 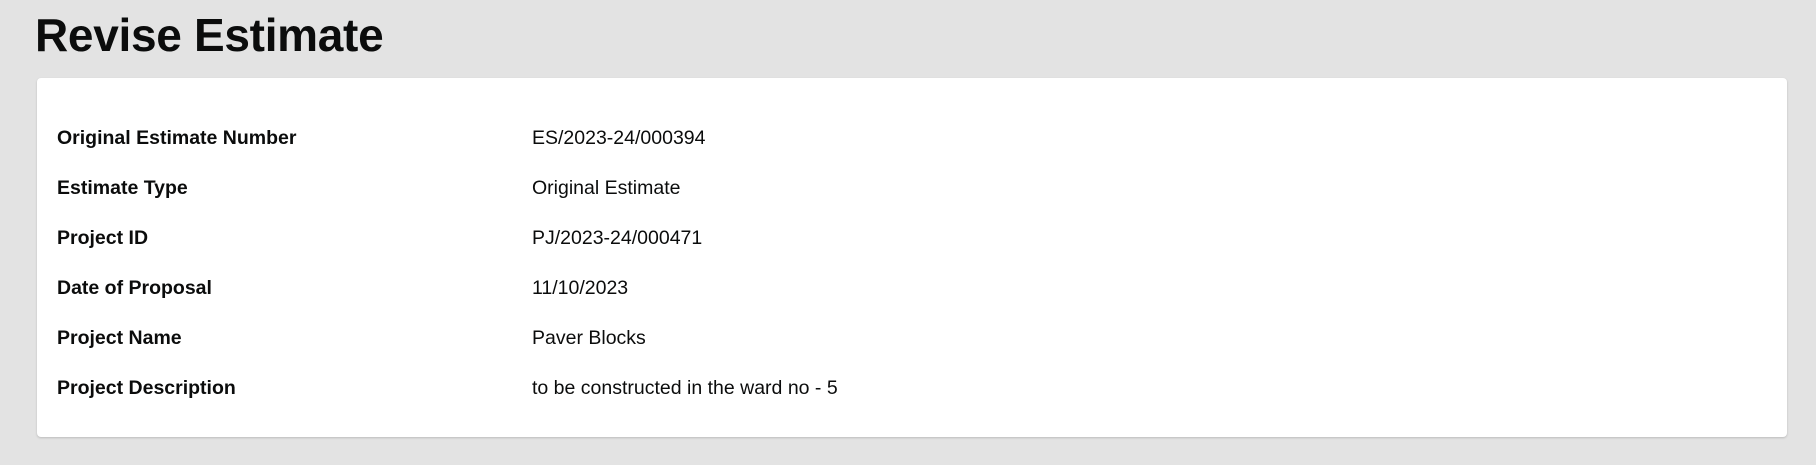 What do you see at coordinates (617, 237) in the screenshot?
I see `detail-value: PJ/2023-24/000471` at bounding box center [617, 237].